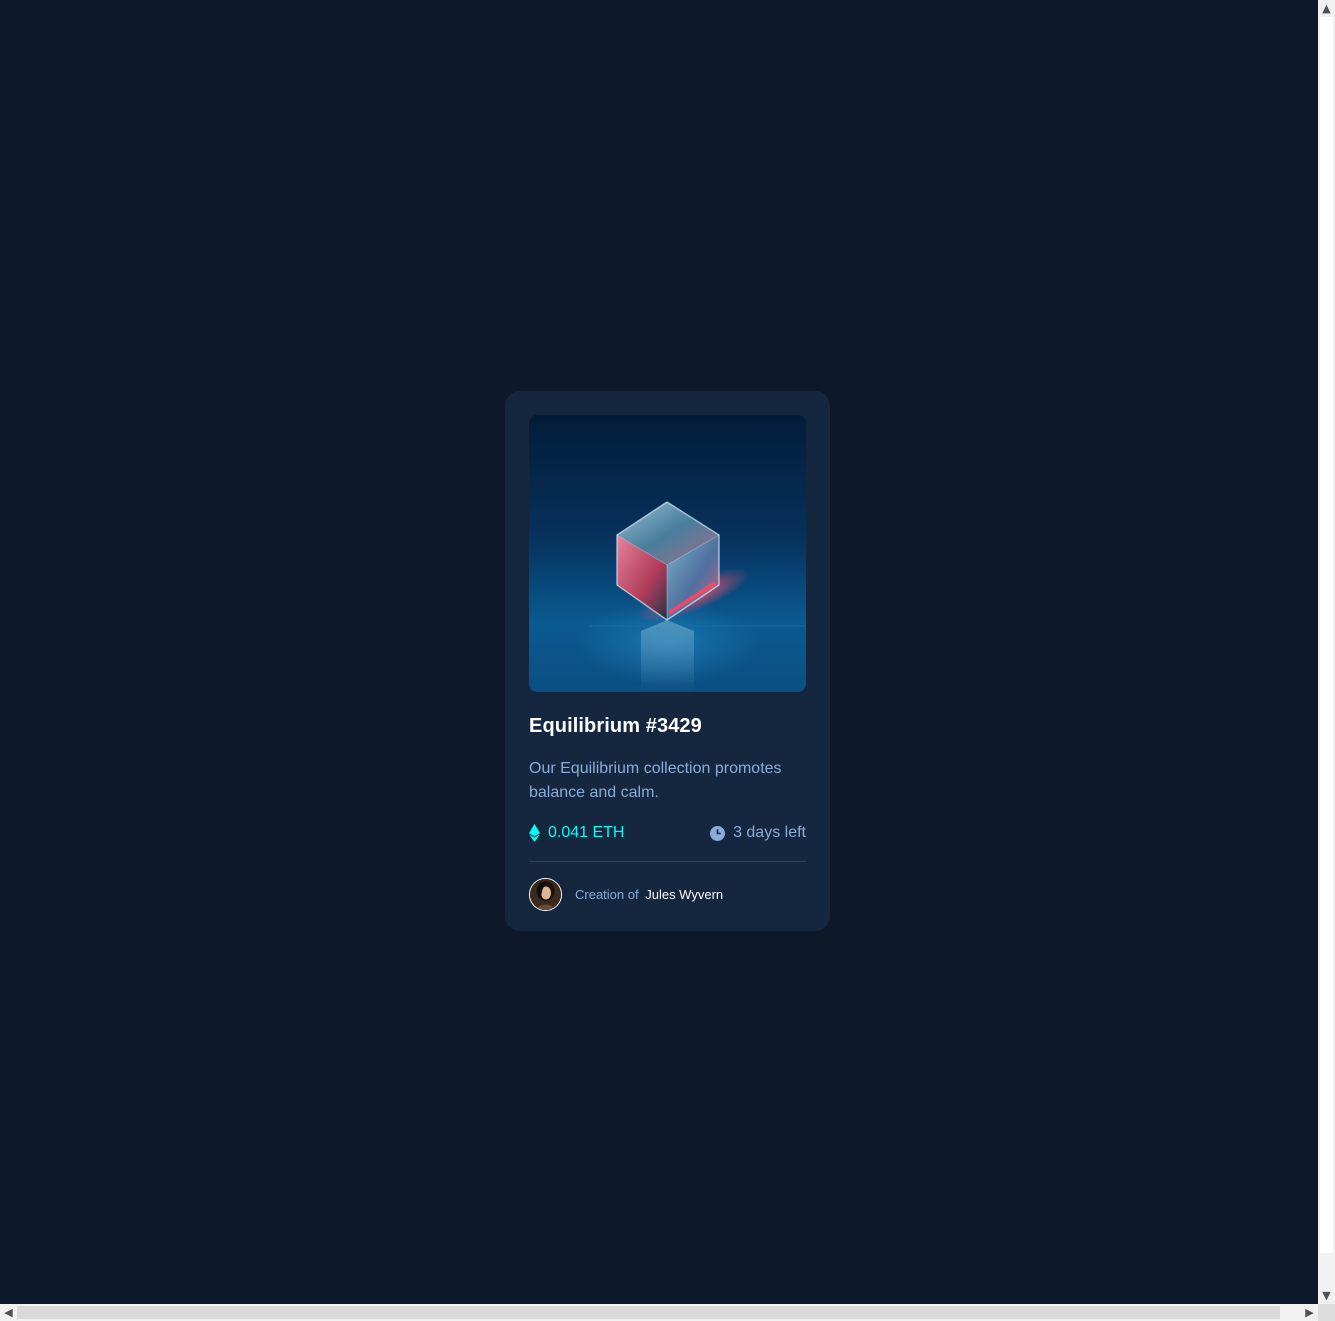 The width and height of the screenshot is (1335, 1321). I want to click on creator-row: Creation of Jules Wyvern, so click(667, 894).